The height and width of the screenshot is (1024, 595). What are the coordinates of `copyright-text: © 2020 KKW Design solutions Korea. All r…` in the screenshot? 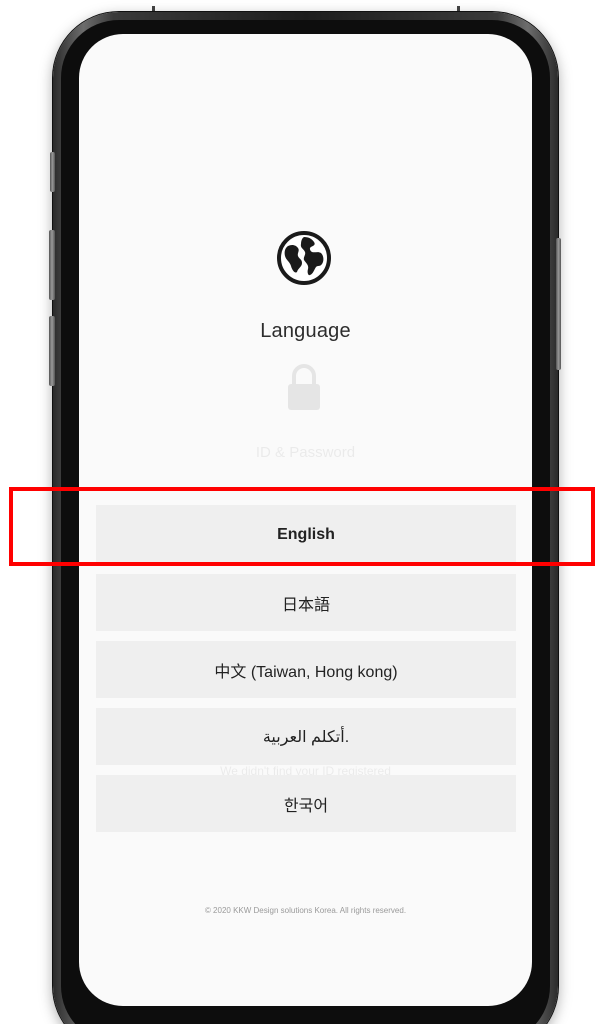 It's located at (305, 910).